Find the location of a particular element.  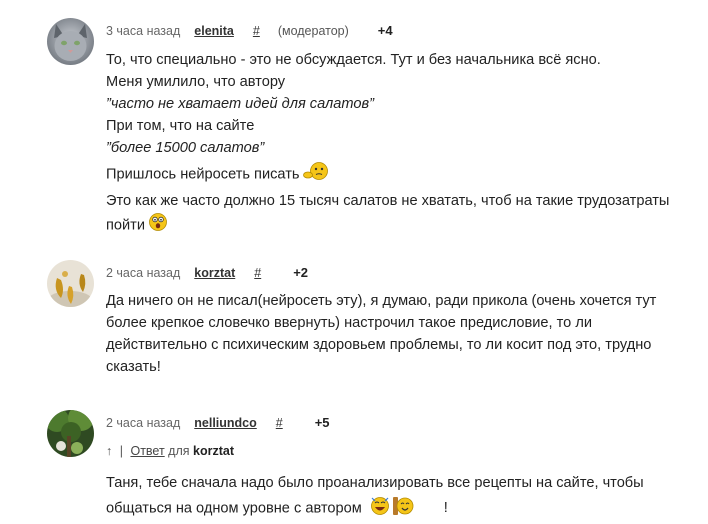

comment-text-line: пойти is located at coordinates (401, 225).